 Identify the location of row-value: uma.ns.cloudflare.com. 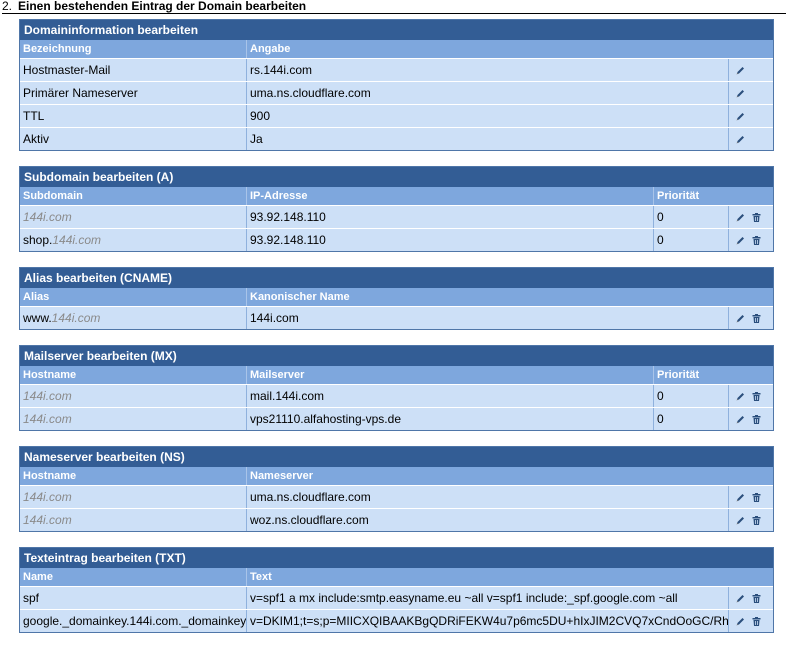
(488, 93).